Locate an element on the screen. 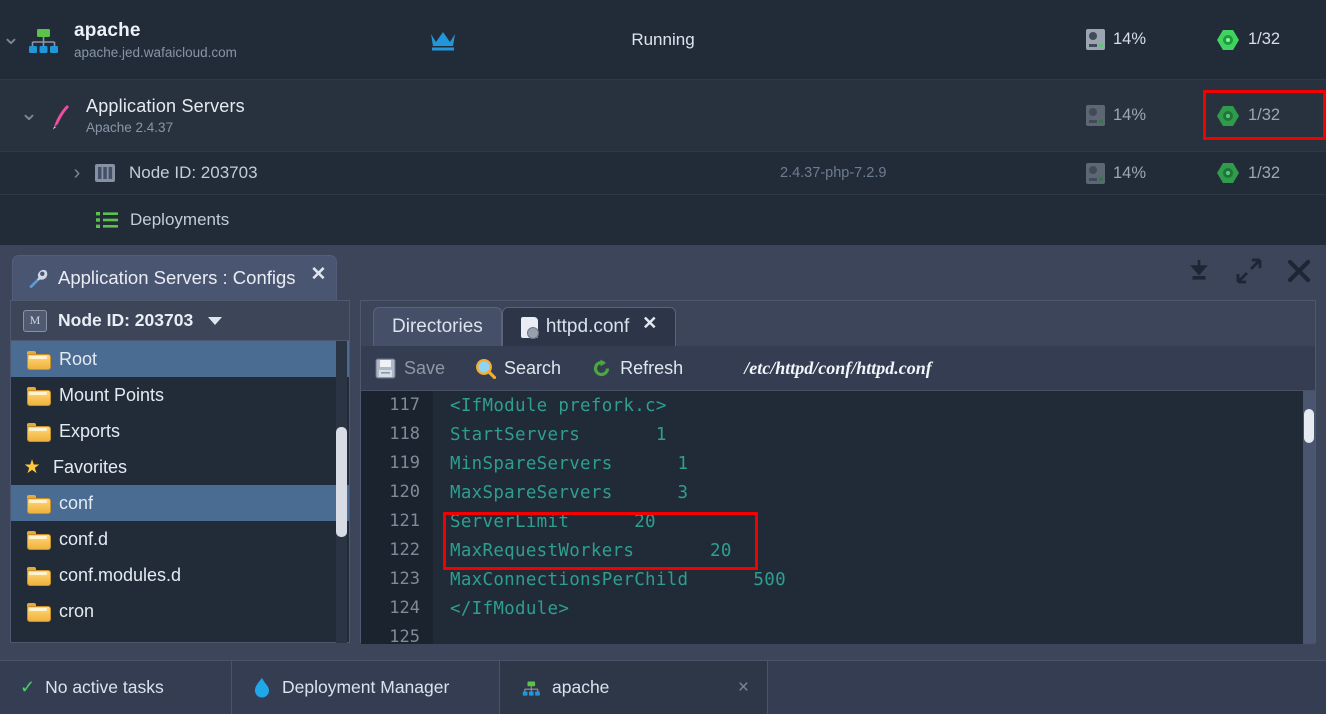  sidebar-item-exports: Exports is located at coordinates (180, 431).